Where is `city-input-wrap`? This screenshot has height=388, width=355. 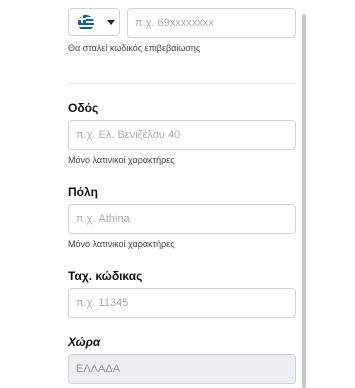 city-input-wrap is located at coordinates (182, 219).